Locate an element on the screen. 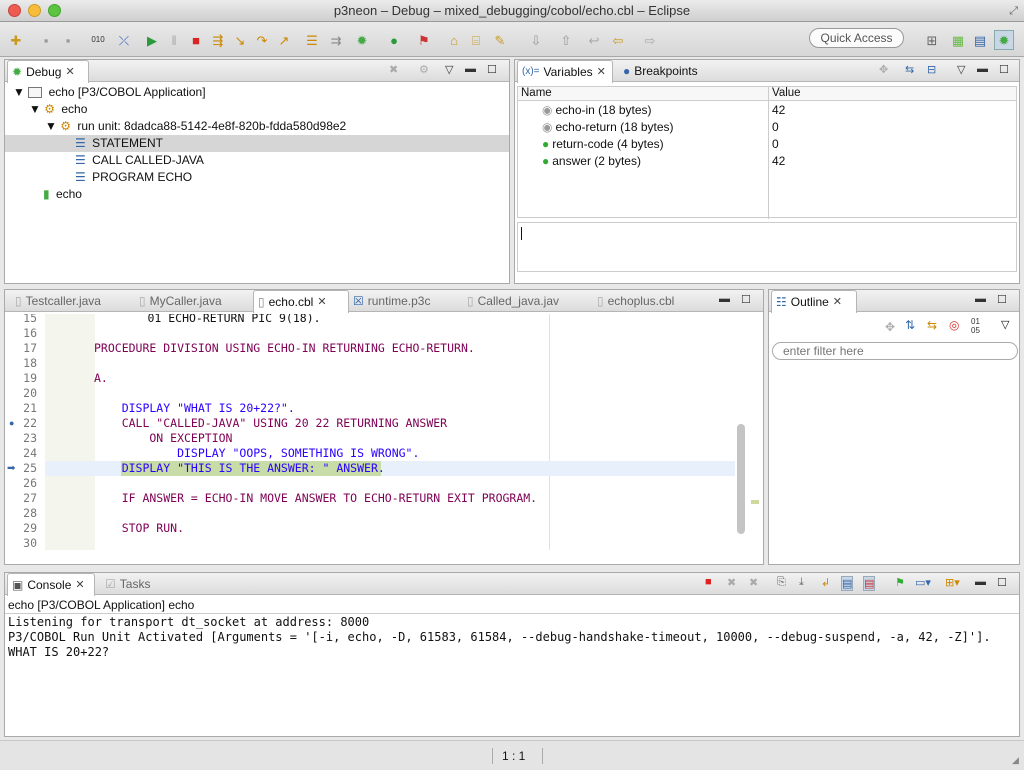  variable-row: ◉ echo-return (18 bytes) 0 is located at coordinates (767, 127).